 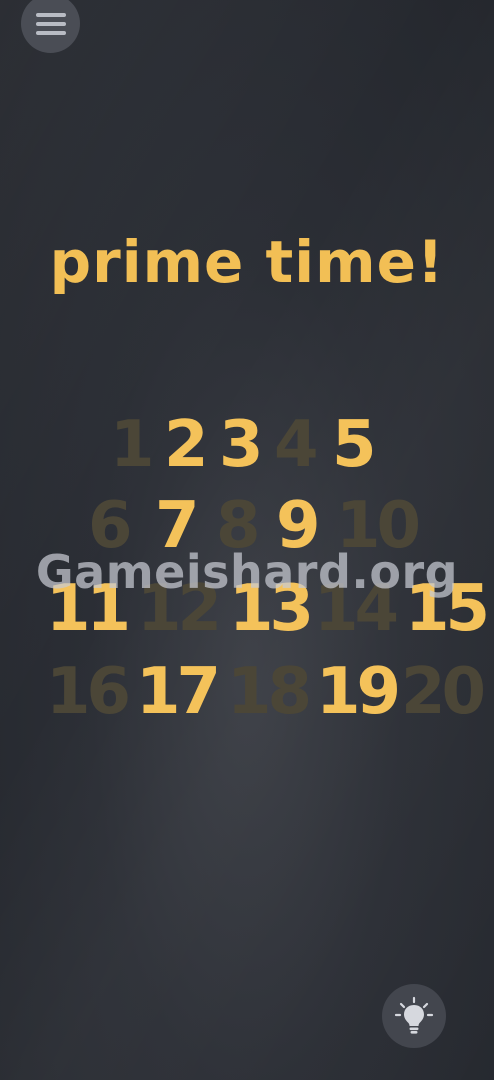 What do you see at coordinates (247, 262) in the screenshot?
I see `puzzle-title: prime time!` at bounding box center [247, 262].